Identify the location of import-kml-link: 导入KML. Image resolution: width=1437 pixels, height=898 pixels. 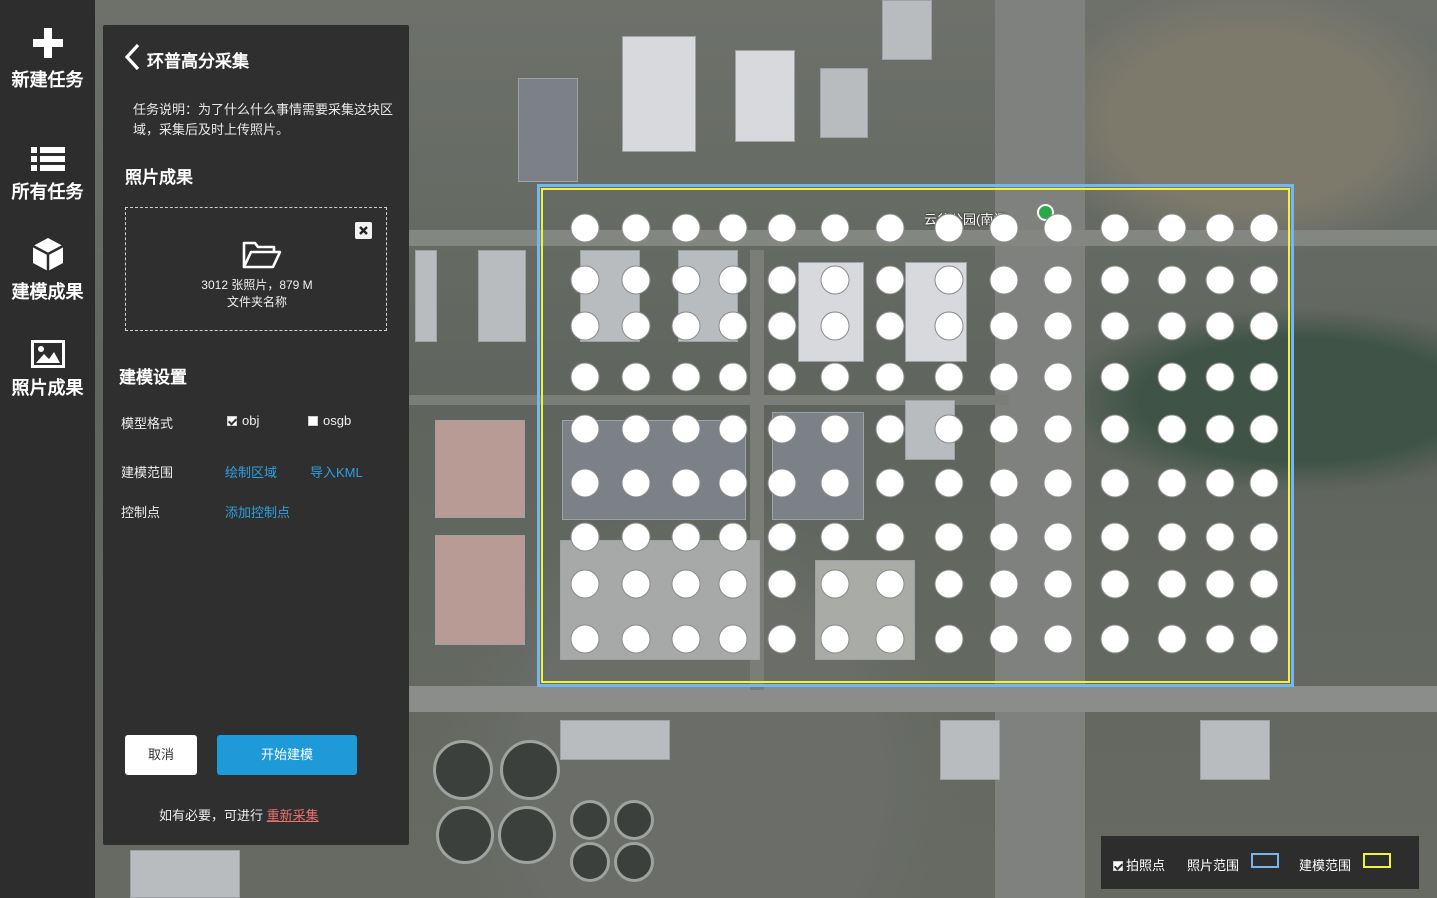
(336, 471).